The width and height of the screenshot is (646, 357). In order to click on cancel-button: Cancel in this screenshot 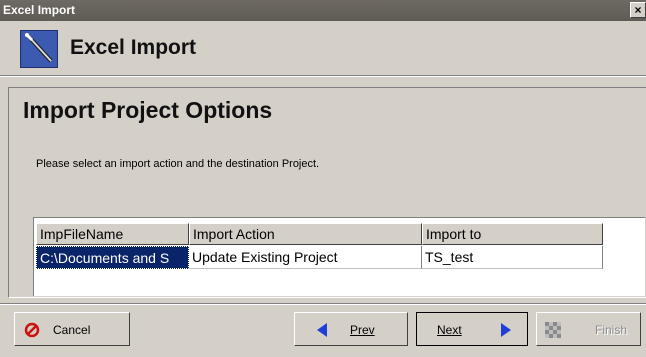, I will do `click(72, 329)`.